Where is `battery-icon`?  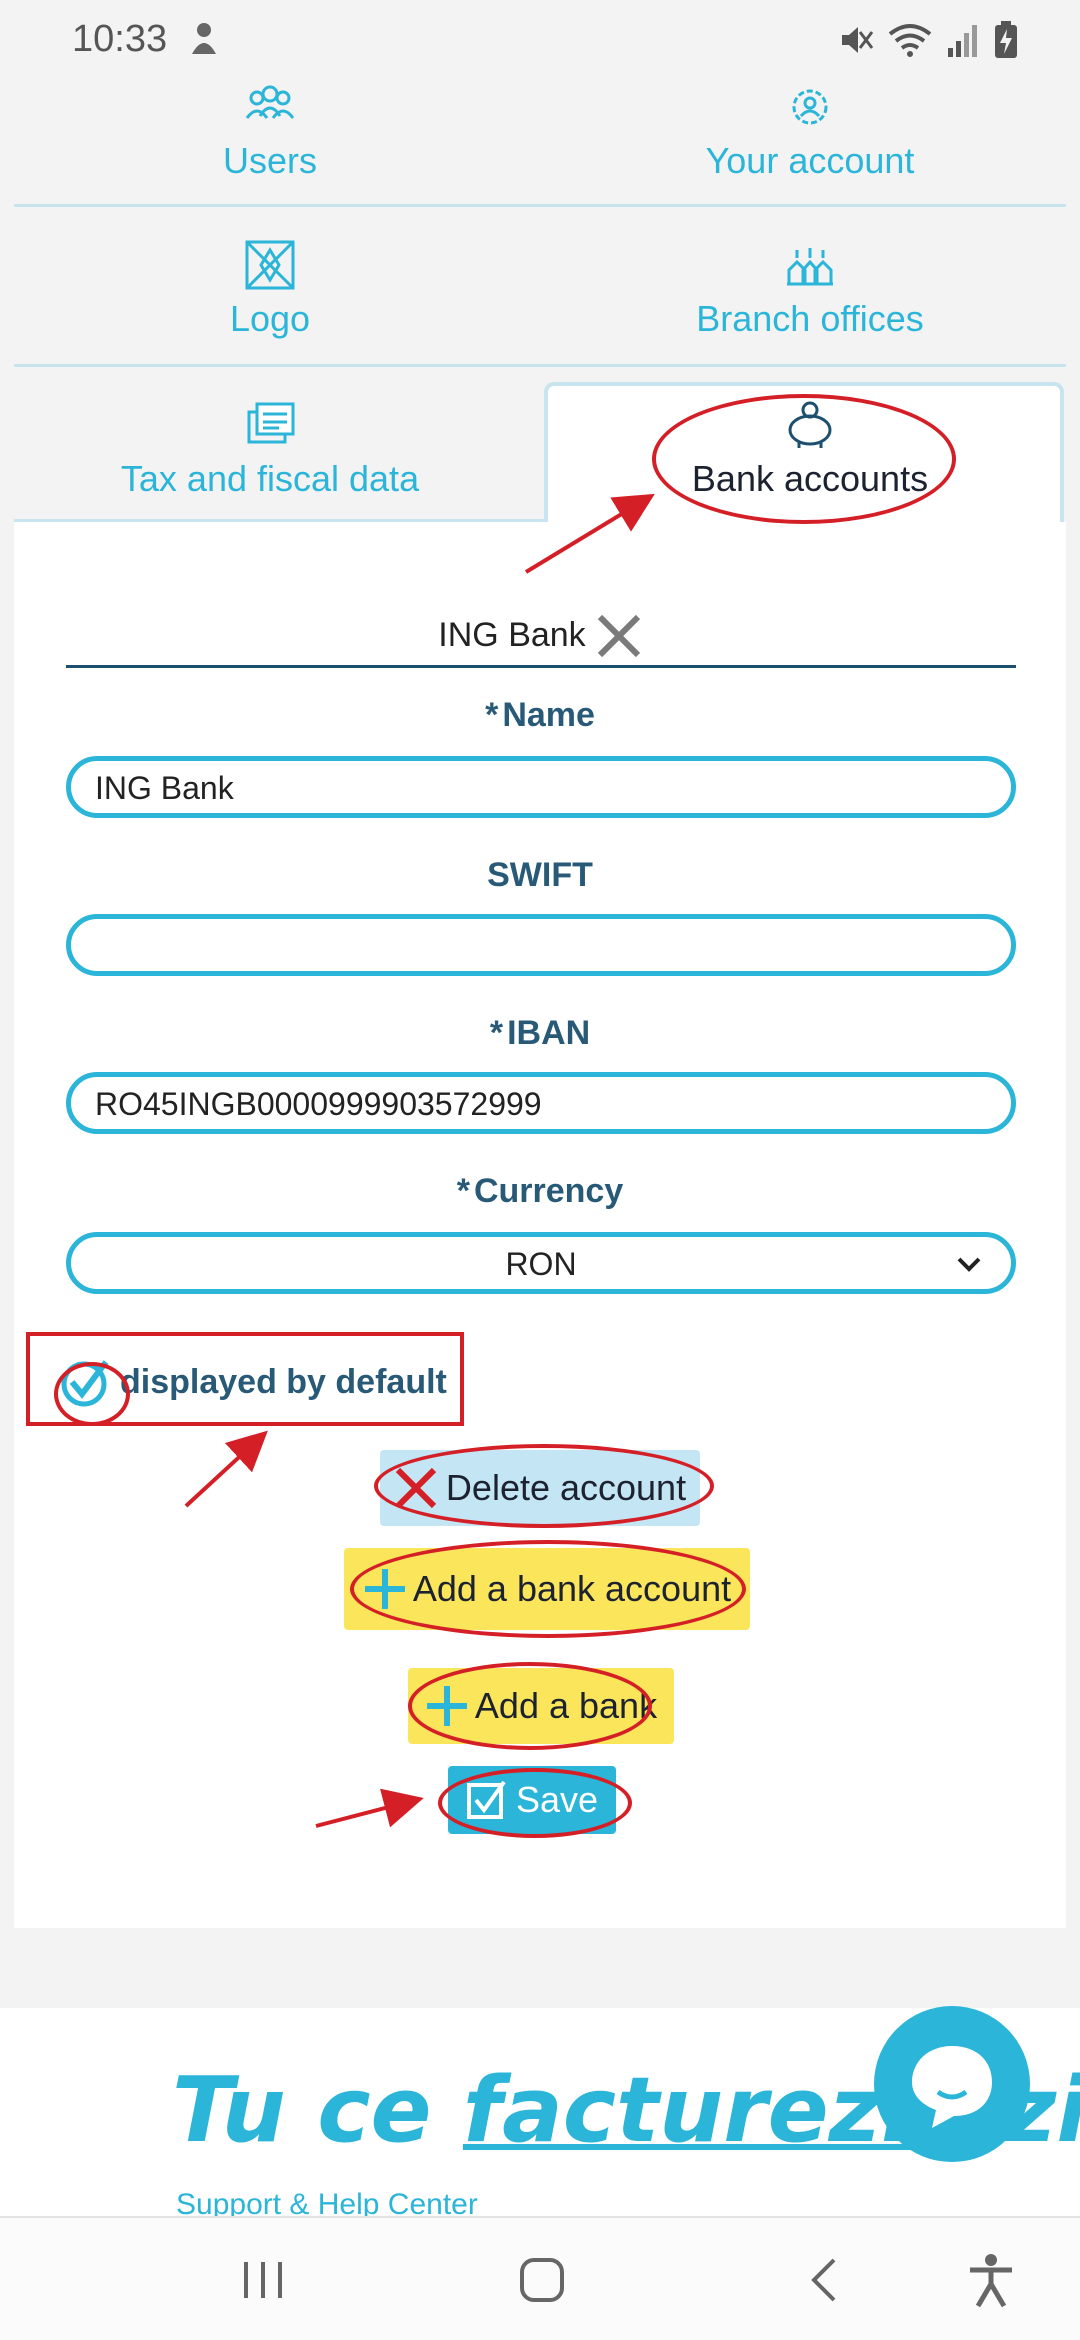
battery-icon is located at coordinates (1006, 39).